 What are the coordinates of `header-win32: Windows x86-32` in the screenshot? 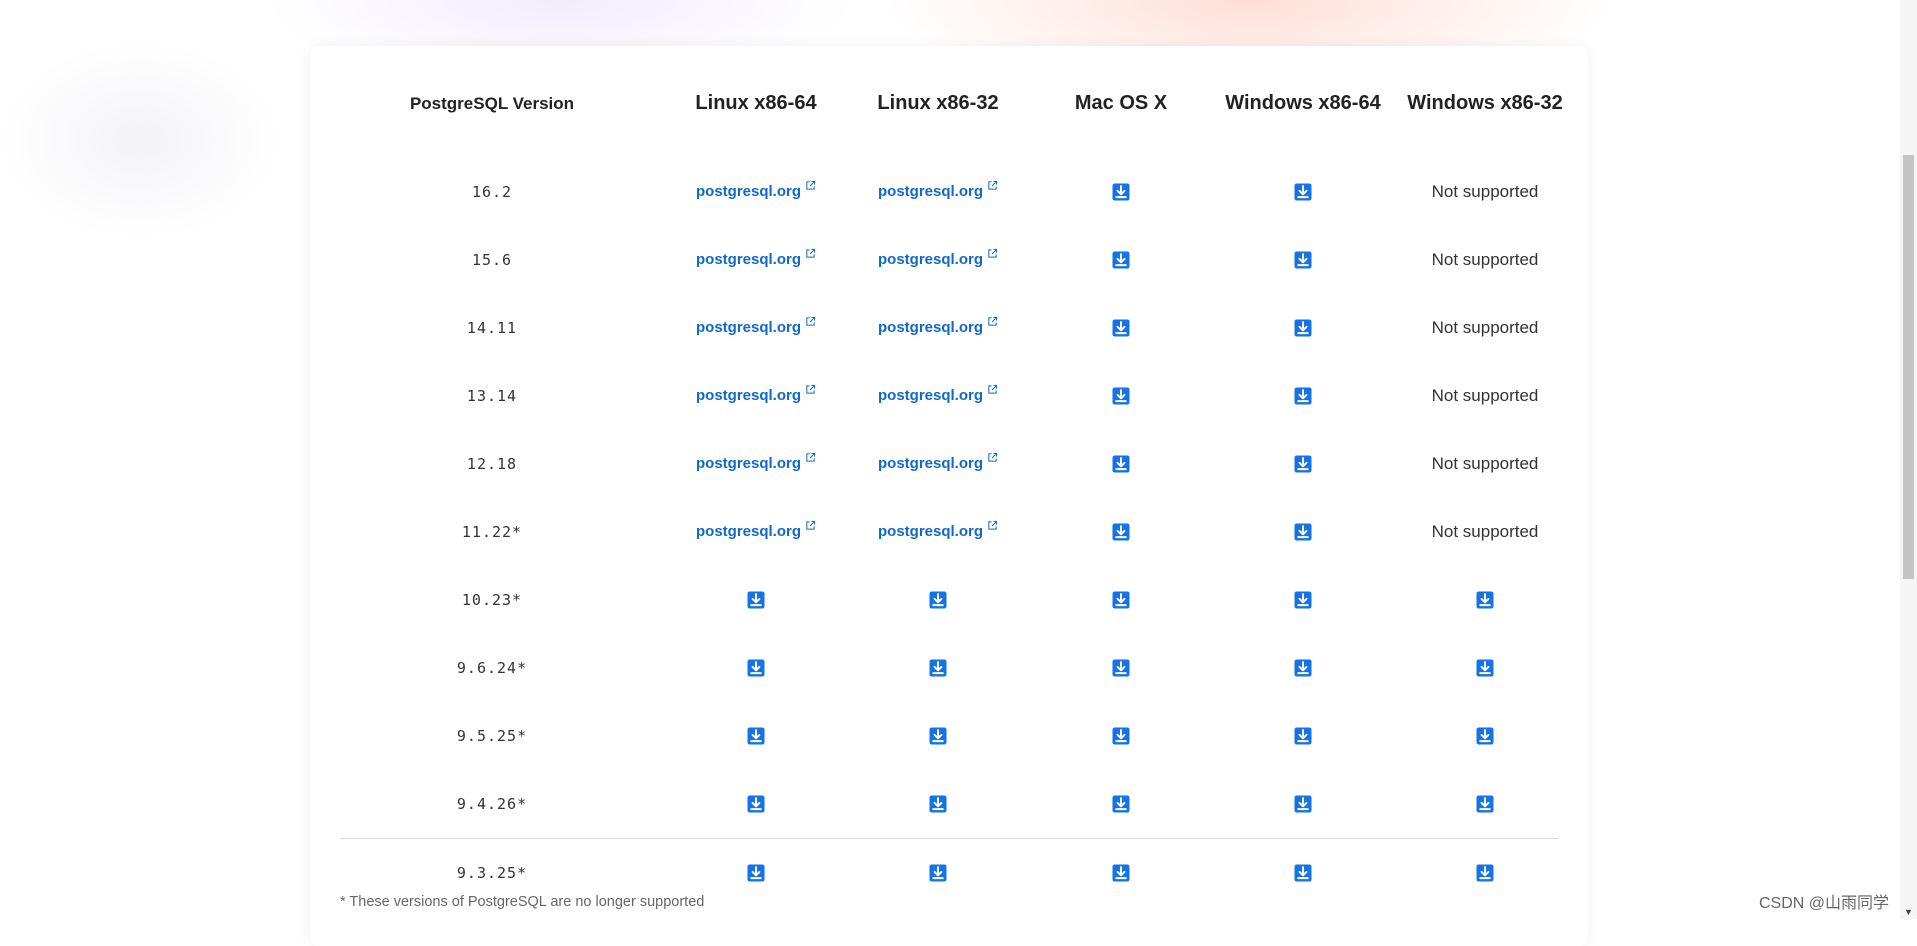 It's located at (1485, 103).